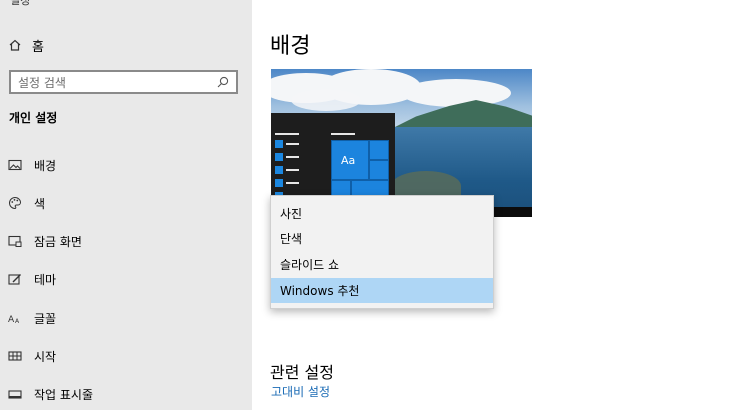  Describe the element at coordinates (15, 45) in the screenshot. I see `home-icon` at that location.